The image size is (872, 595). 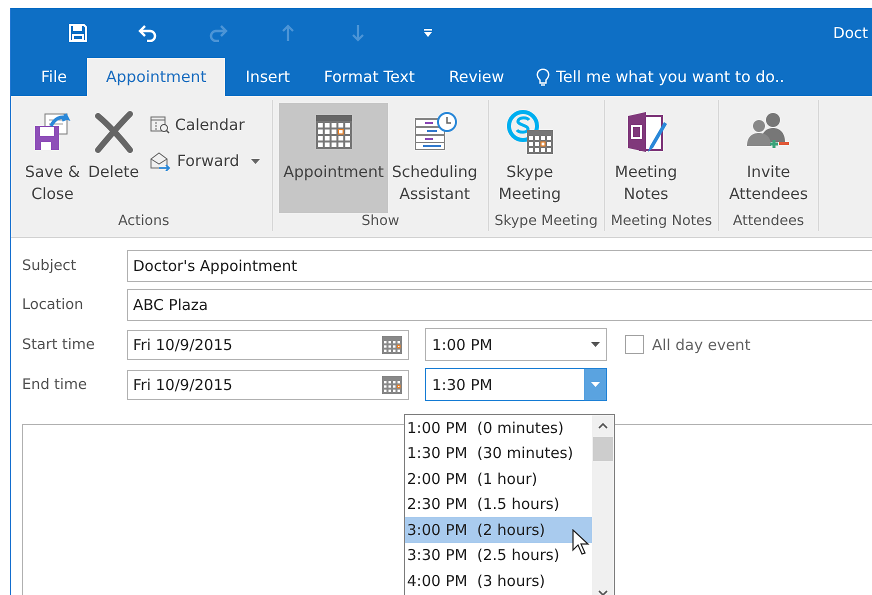 I want to click on checkbox, so click(x=634, y=344).